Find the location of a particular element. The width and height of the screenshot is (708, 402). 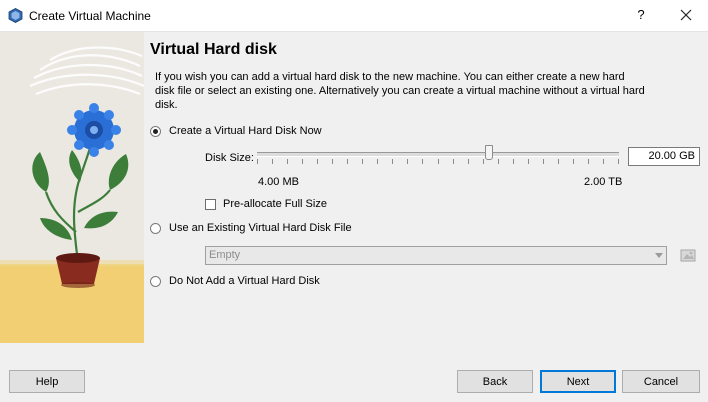

radio-no-disk: Do Not Add a Virtual Hard Disk is located at coordinates (235, 281).